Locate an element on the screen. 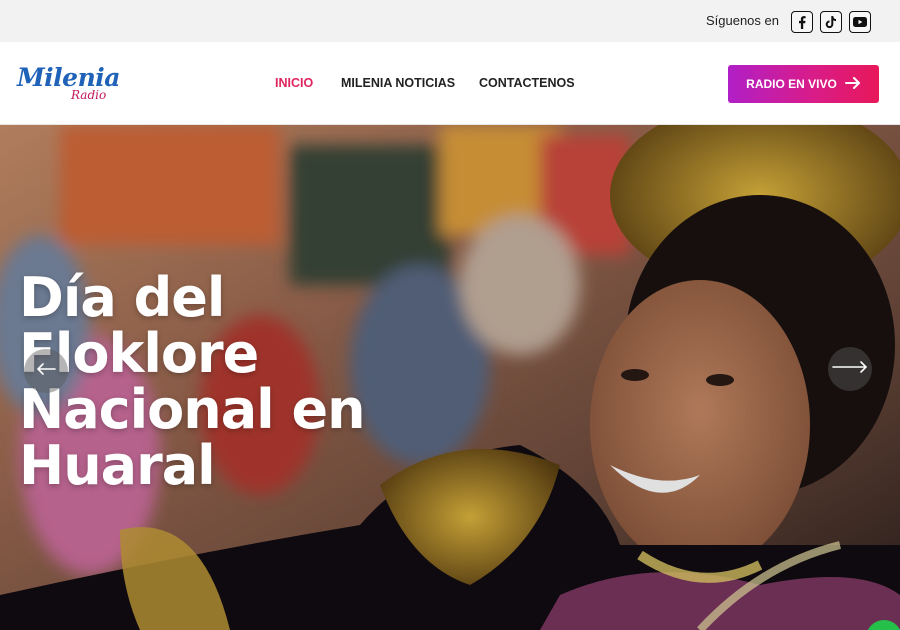 The height and width of the screenshot is (630, 900). radio-en-vivo-button: RADIO EN VIVO is located at coordinates (803, 84).